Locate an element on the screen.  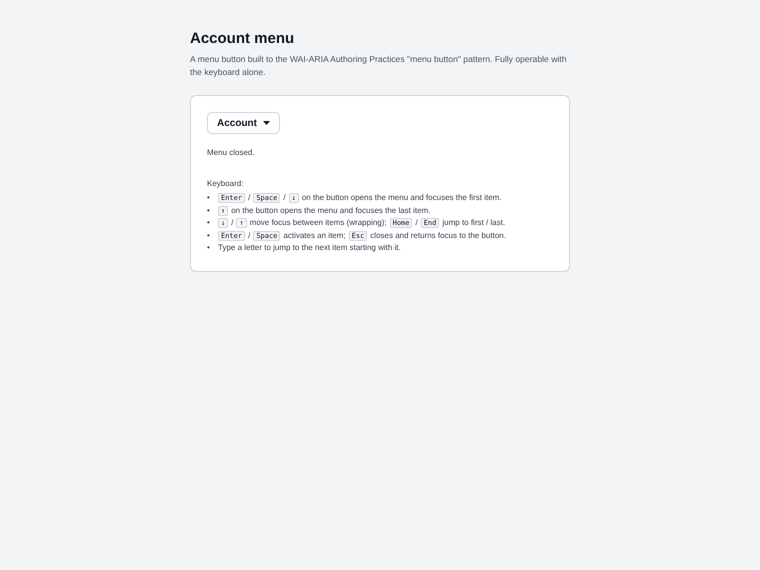
page-title: Account menu is located at coordinates (243, 38).